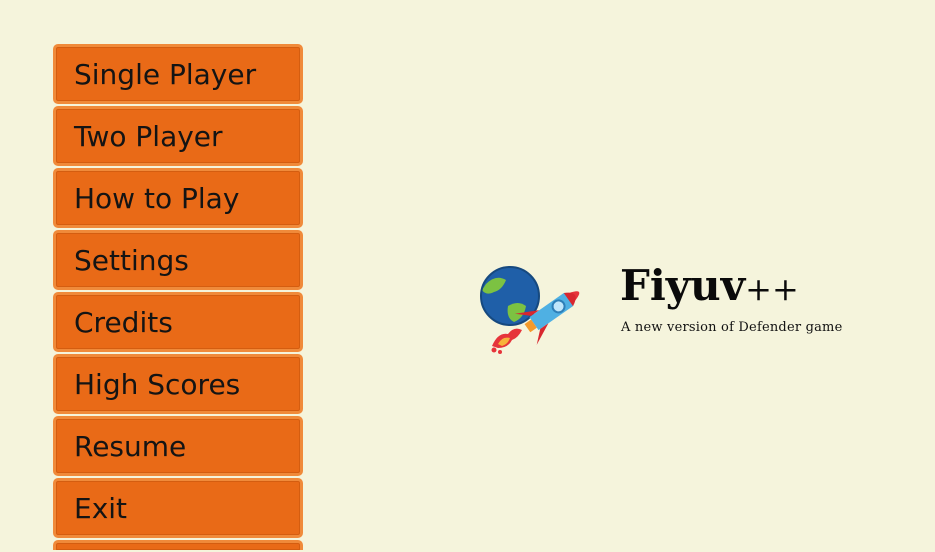  What do you see at coordinates (178, 508) in the screenshot?
I see `exit-button: Exit` at bounding box center [178, 508].